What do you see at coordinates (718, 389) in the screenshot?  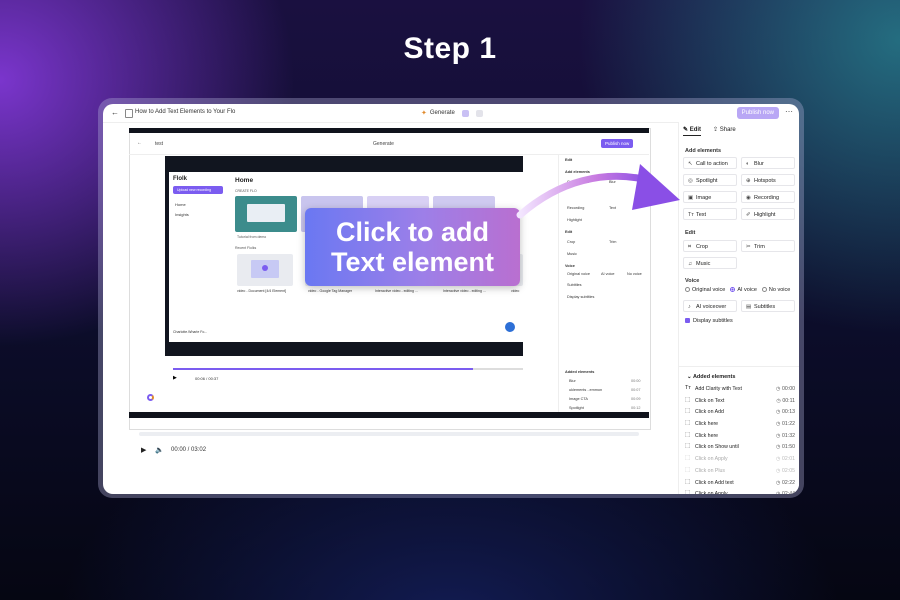 I see `added-element-name: Add Clarity with Text` at bounding box center [718, 389].